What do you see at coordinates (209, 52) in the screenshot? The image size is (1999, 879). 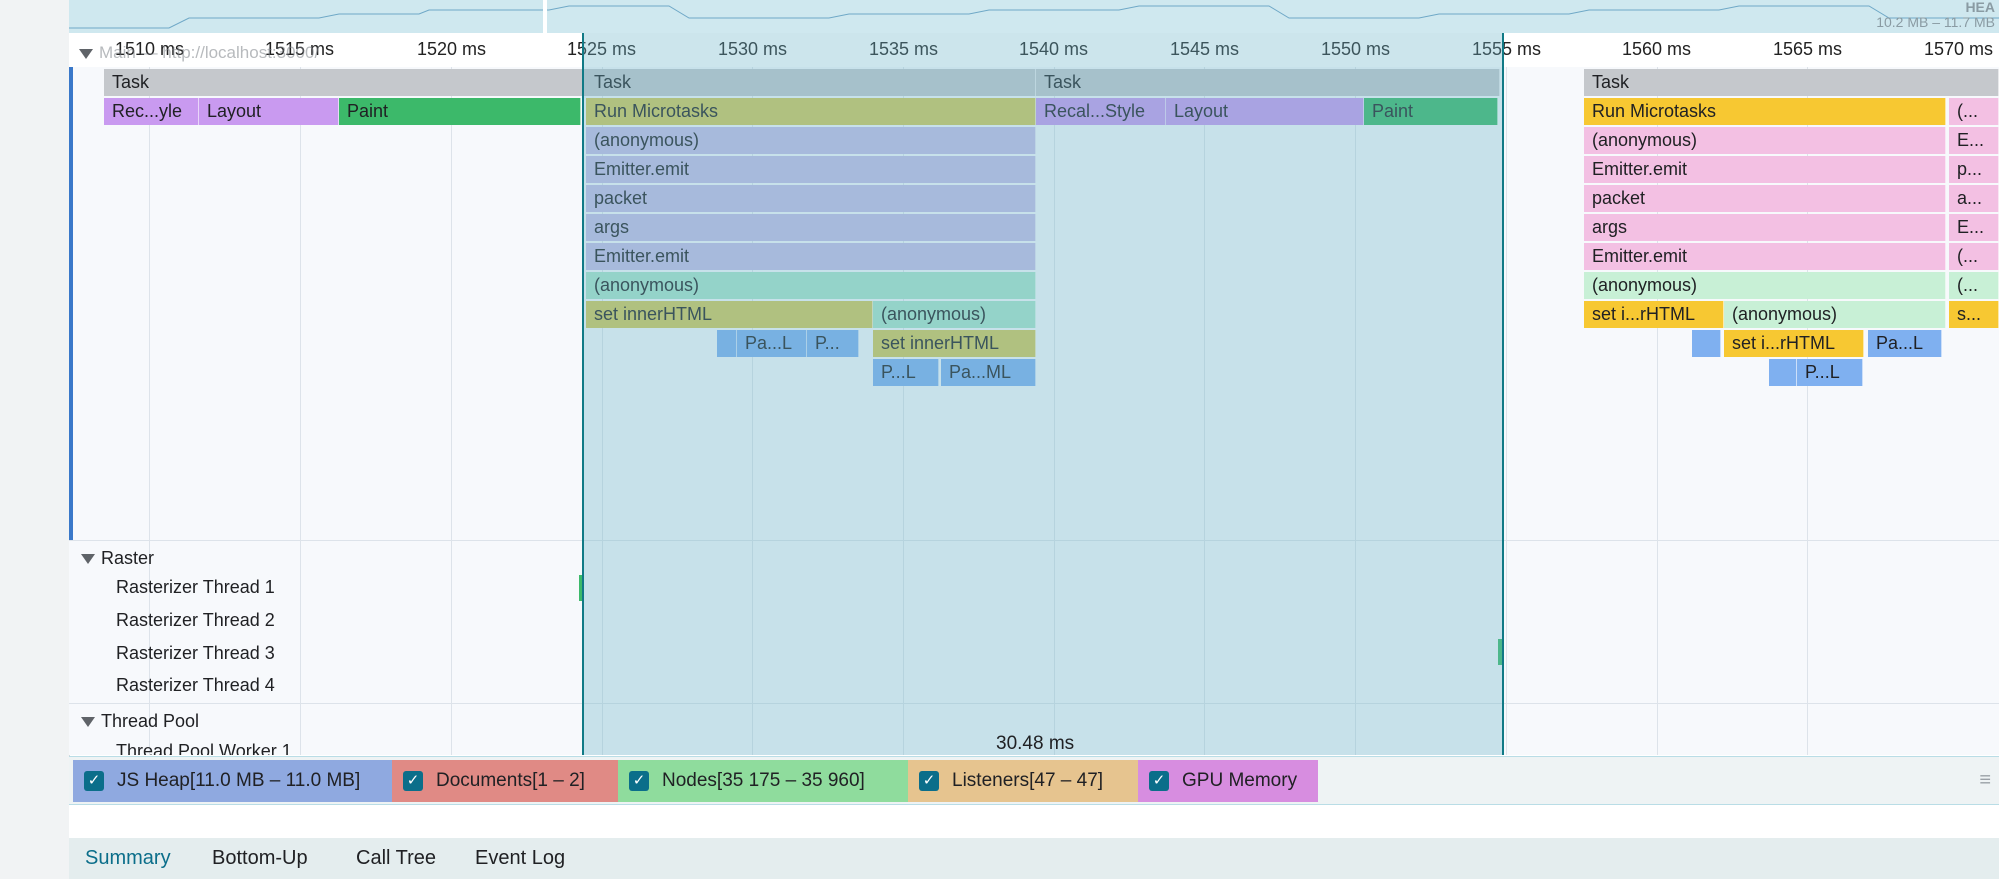 I see `main-track-label: Main — http://localhost:3000/` at bounding box center [209, 52].